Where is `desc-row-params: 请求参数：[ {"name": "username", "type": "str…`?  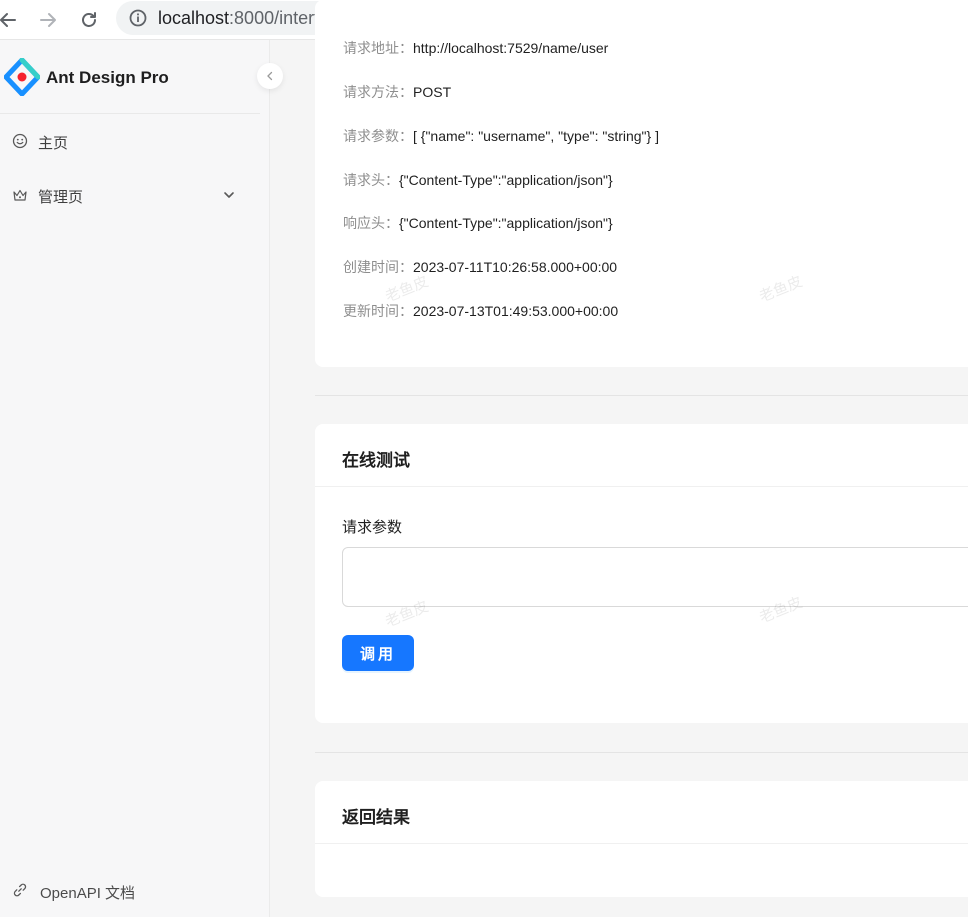 desc-row-params: 请求参数：[ {"name": "username", "type": "str… is located at coordinates (501, 136).